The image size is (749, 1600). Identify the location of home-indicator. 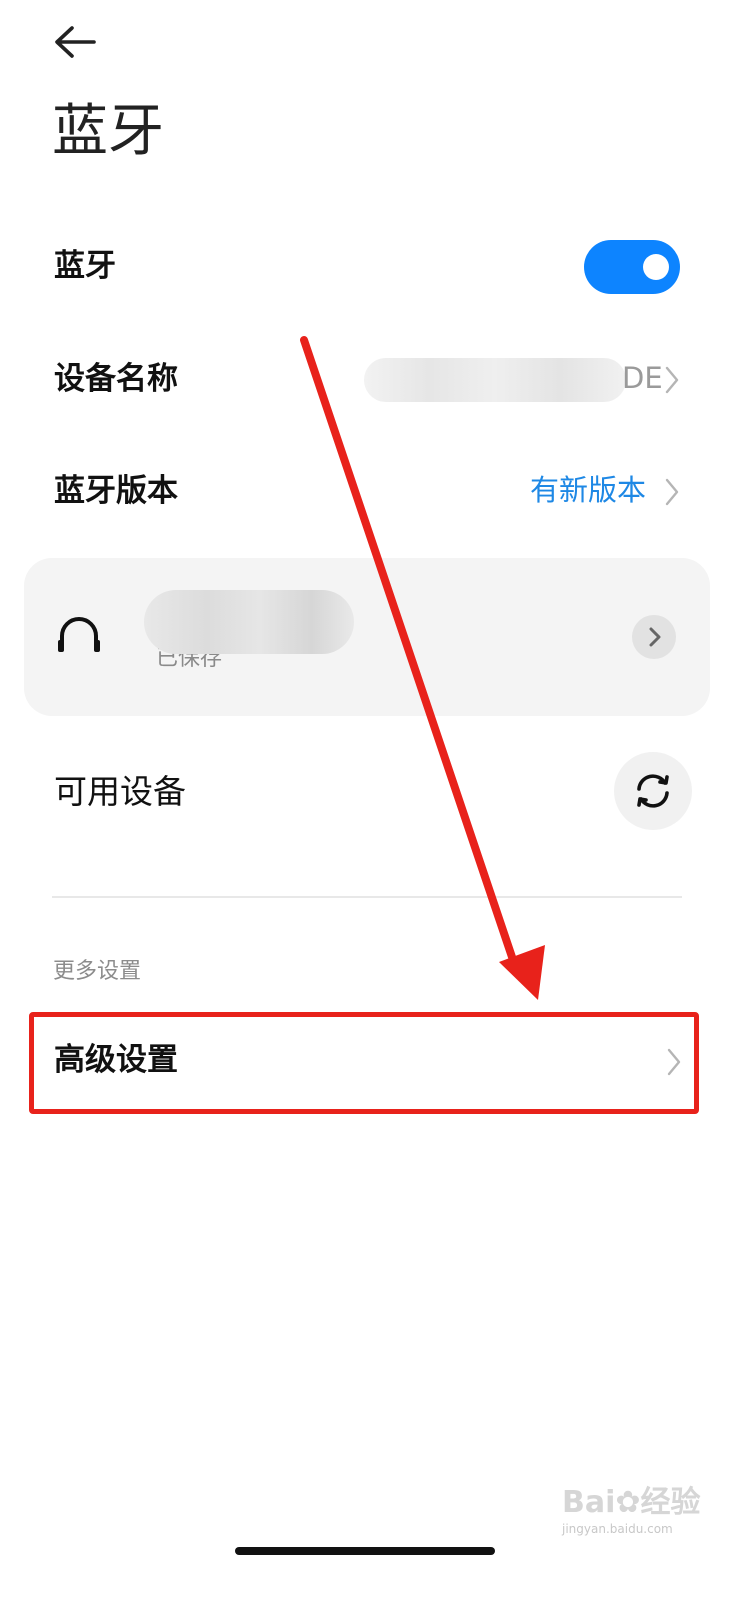
(365, 1551).